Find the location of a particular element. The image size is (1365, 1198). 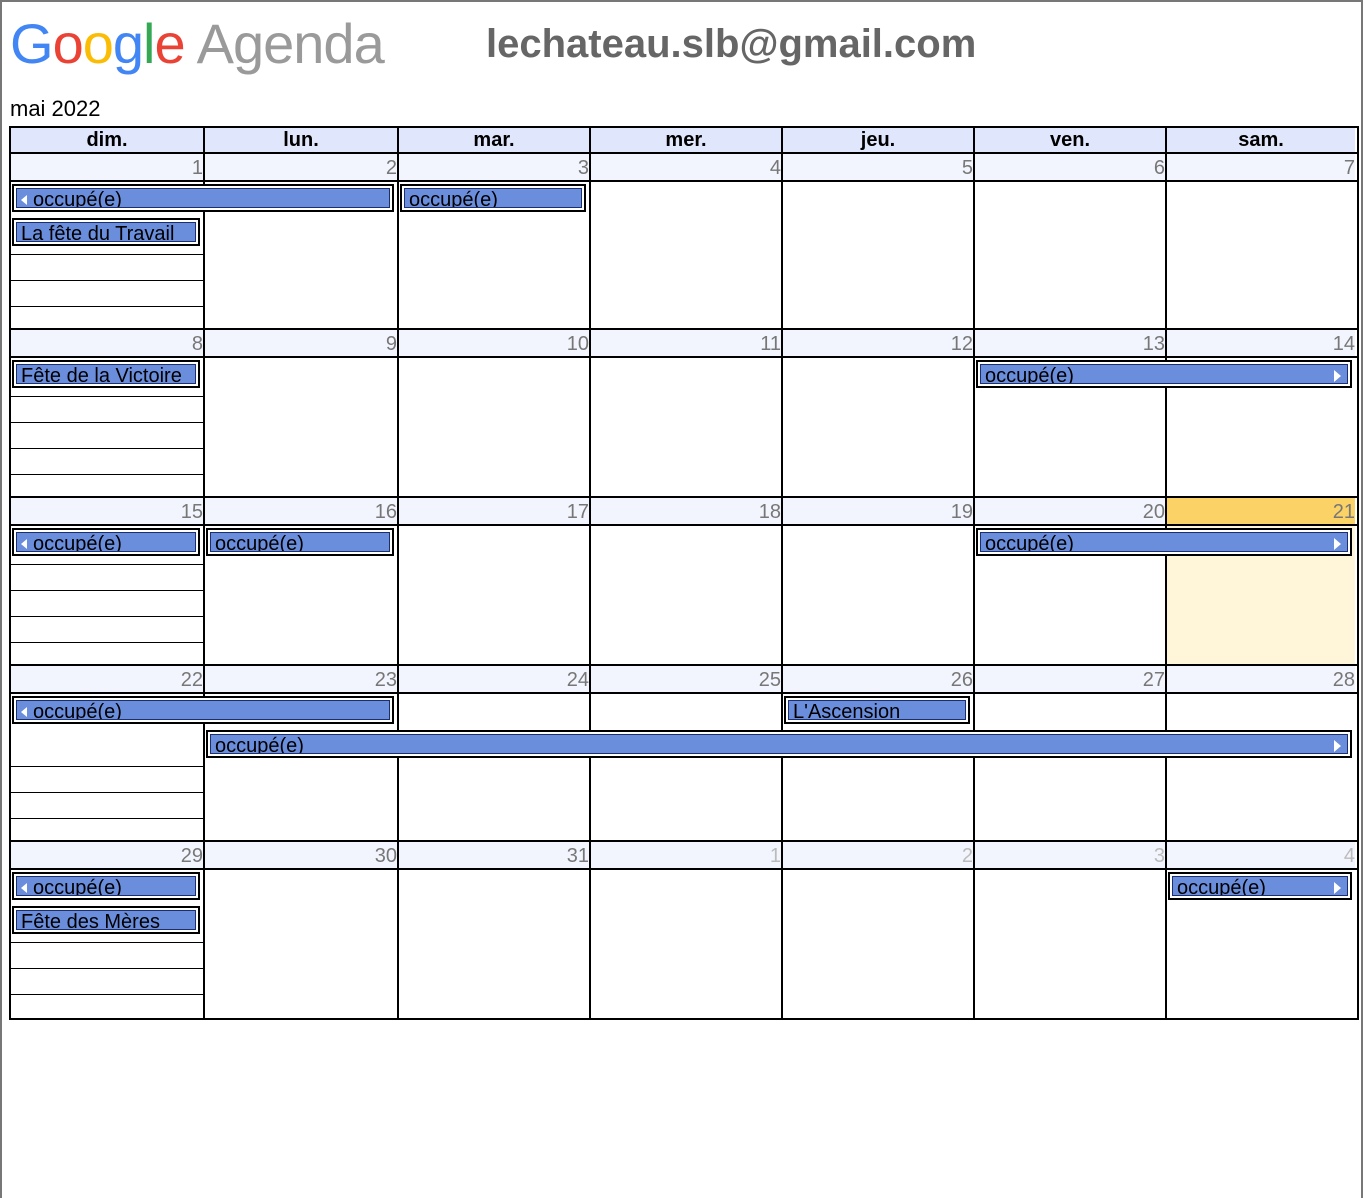

day-number: 24 is located at coordinates (495, 679).